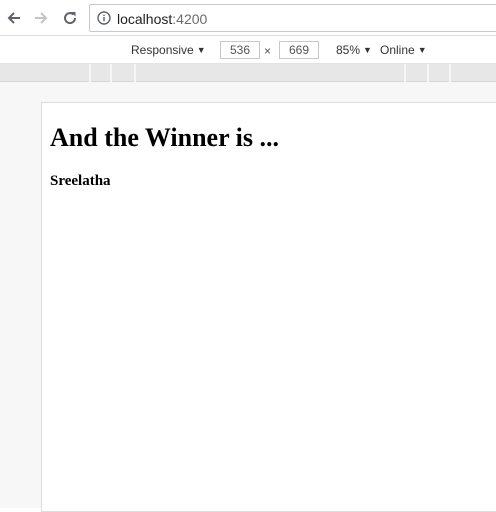 Image resolution: width=496 pixels, height=512 pixels. I want to click on forward-button, so click(41, 18).